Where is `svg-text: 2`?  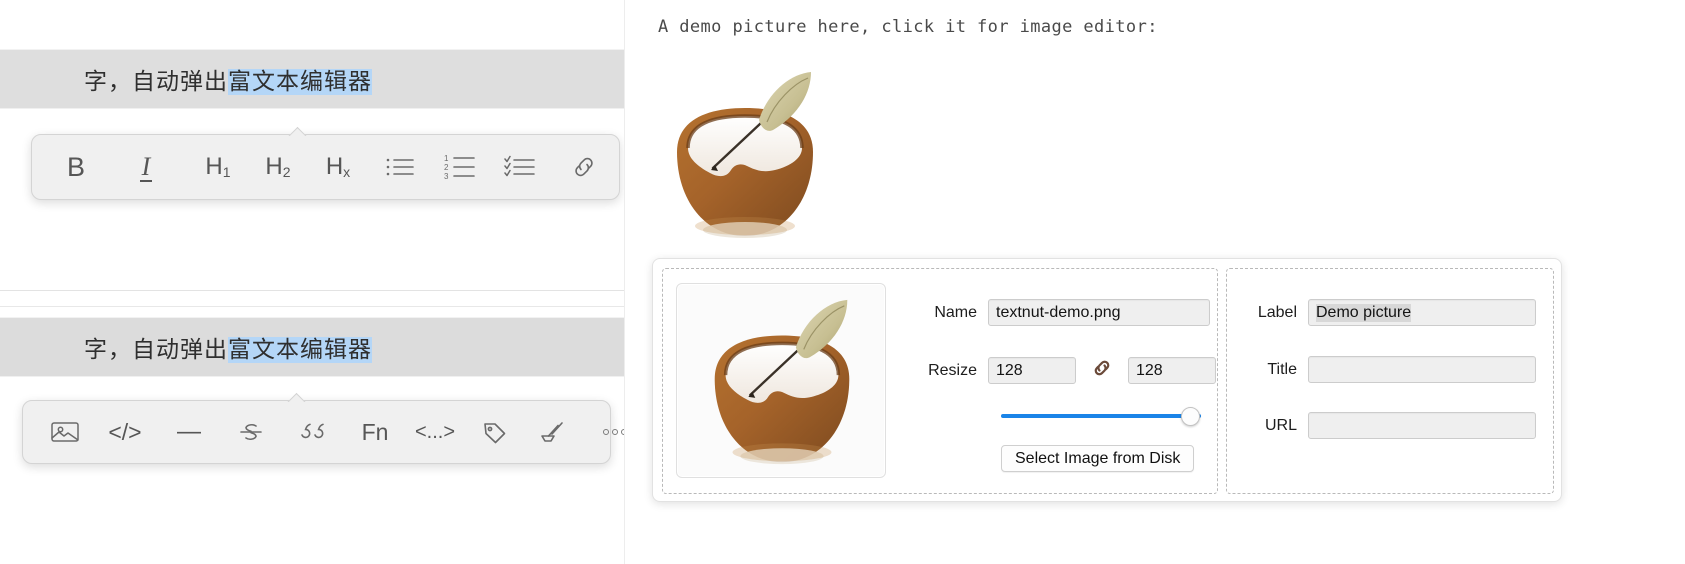 svg-text: 2 is located at coordinates (446, 167).